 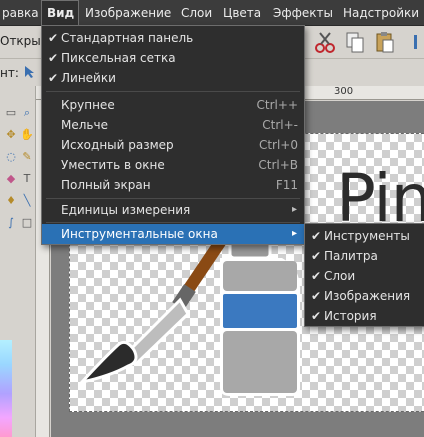 I want to click on menu-item-standard-toolbar: ✔ Стандартная панель, so click(x=173, y=38).